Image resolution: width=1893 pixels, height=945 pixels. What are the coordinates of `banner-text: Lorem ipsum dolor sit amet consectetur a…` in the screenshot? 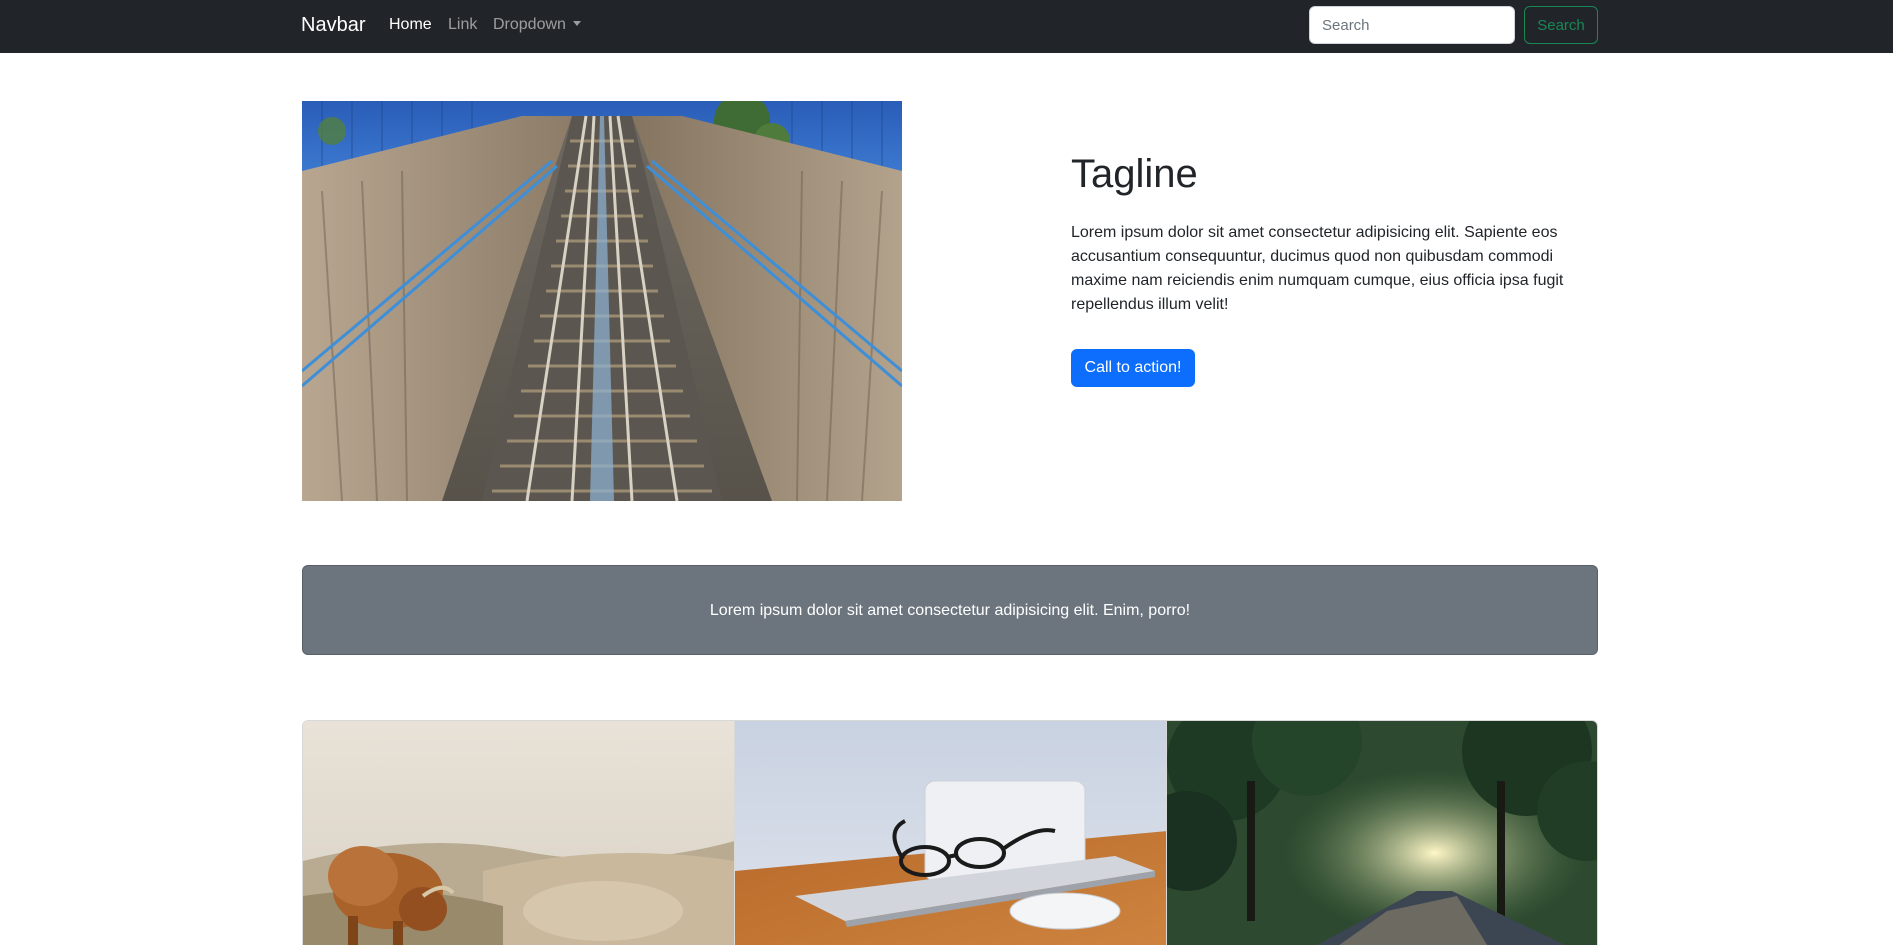 It's located at (950, 610).